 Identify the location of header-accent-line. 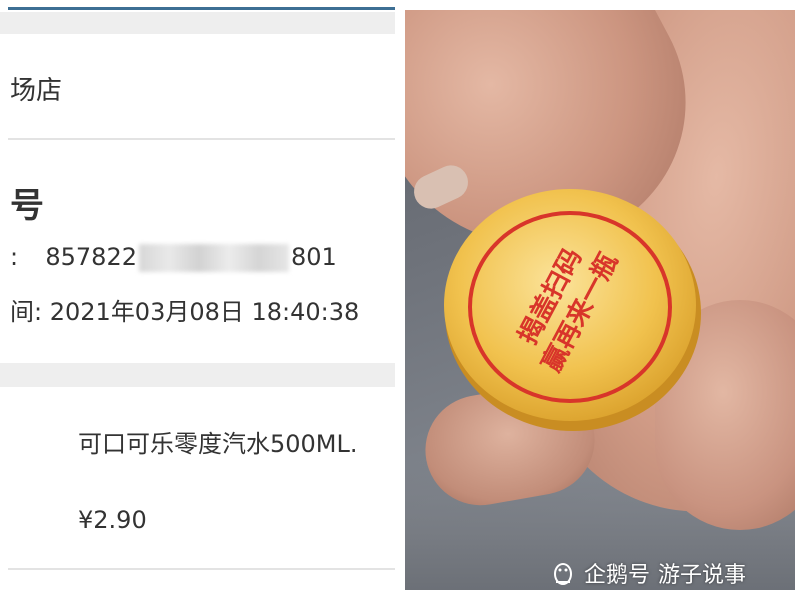
(201, 8).